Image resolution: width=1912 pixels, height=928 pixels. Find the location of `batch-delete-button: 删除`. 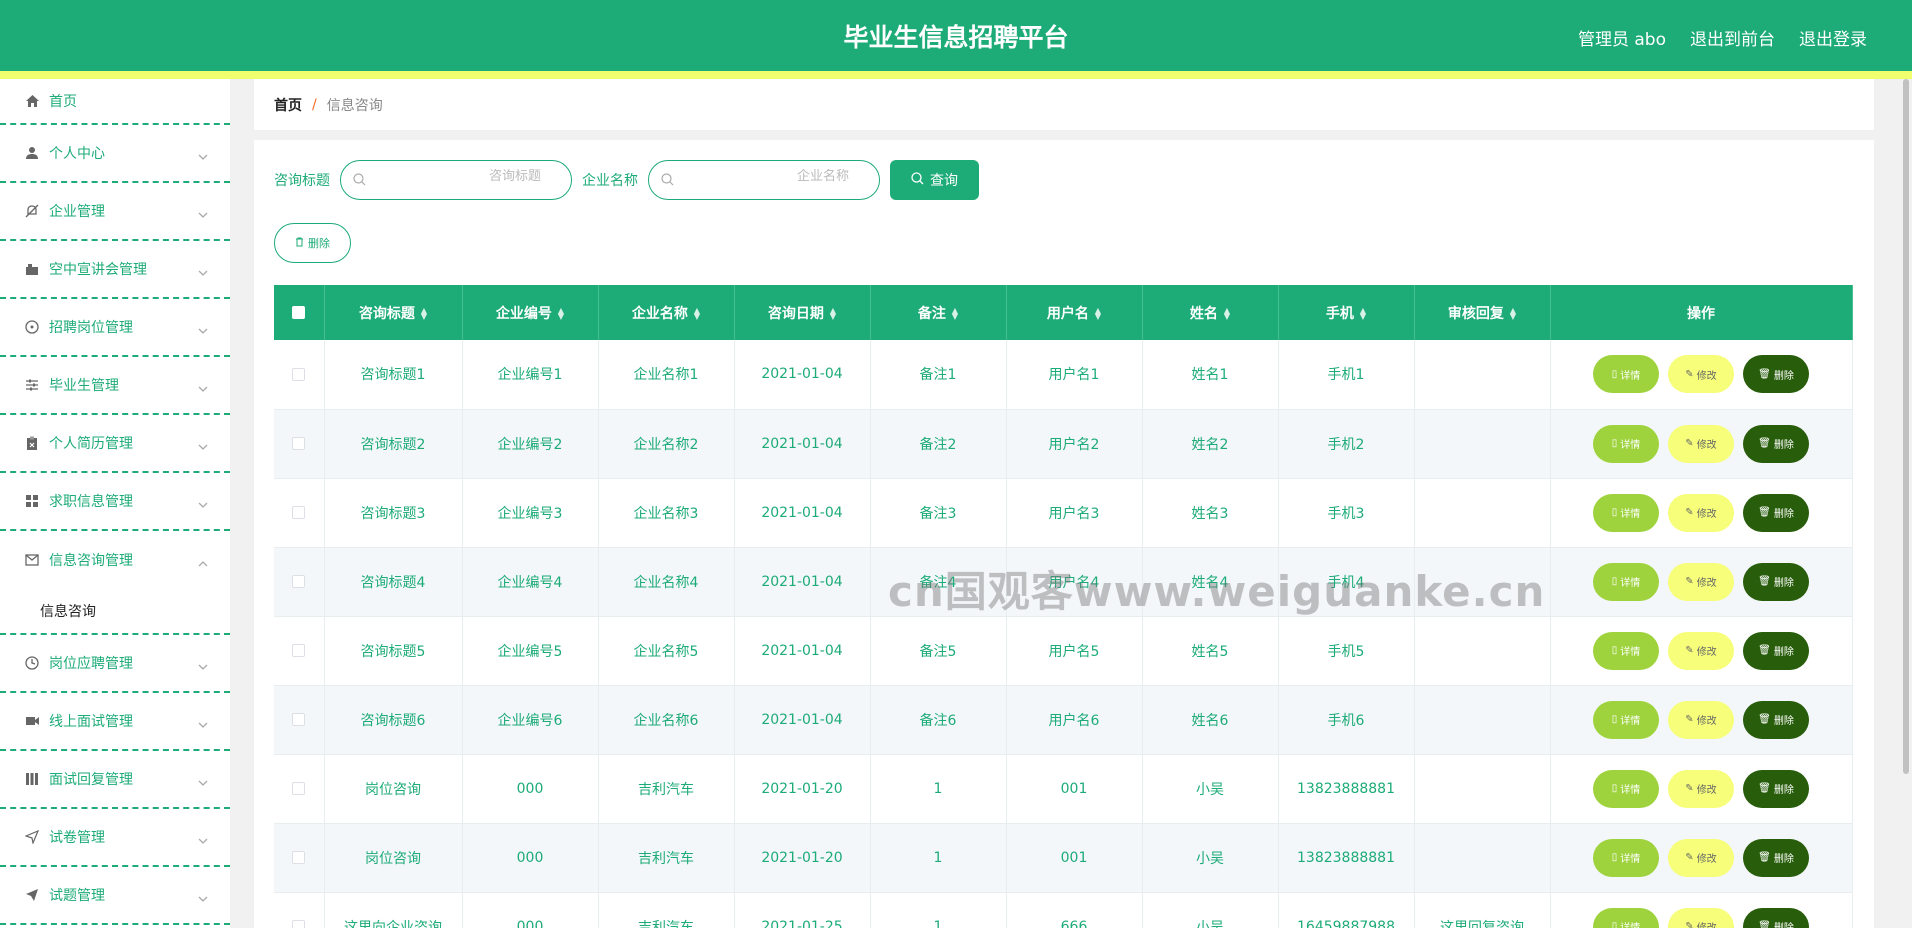

batch-delete-button: 删除 is located at coordinates (312, 243).